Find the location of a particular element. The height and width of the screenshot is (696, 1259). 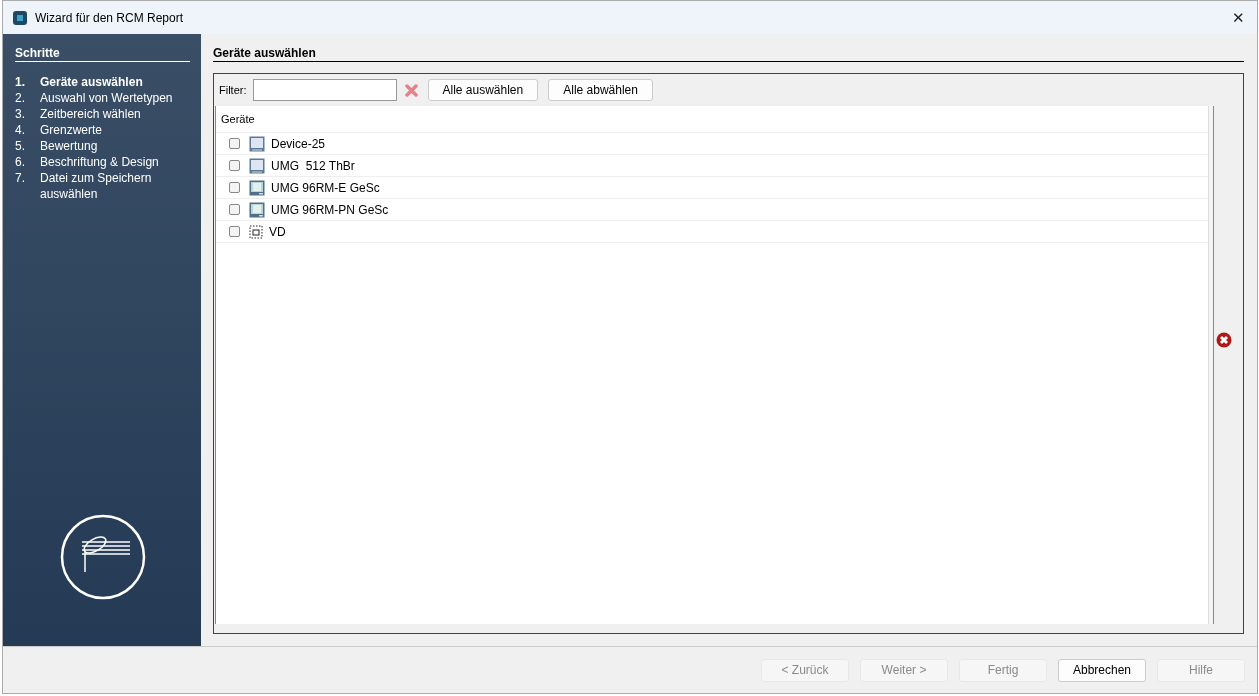

device-name: UMG 96RM-E GeSc is located at coordinates (325, 187).